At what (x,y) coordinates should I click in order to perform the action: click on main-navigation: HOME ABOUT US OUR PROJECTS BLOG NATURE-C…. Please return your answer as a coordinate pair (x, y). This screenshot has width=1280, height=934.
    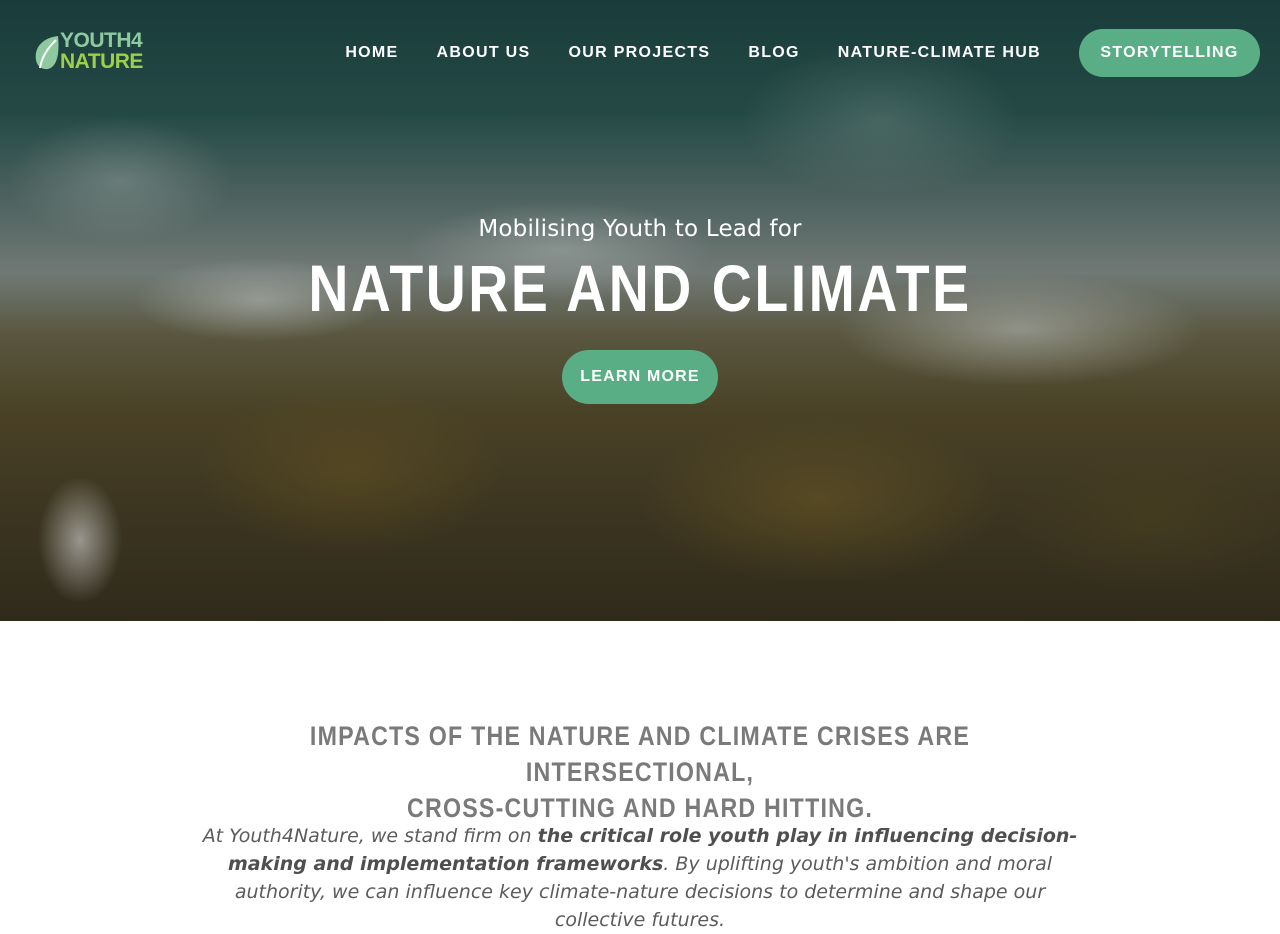
    Looking at the image, I should click on (802, 53).